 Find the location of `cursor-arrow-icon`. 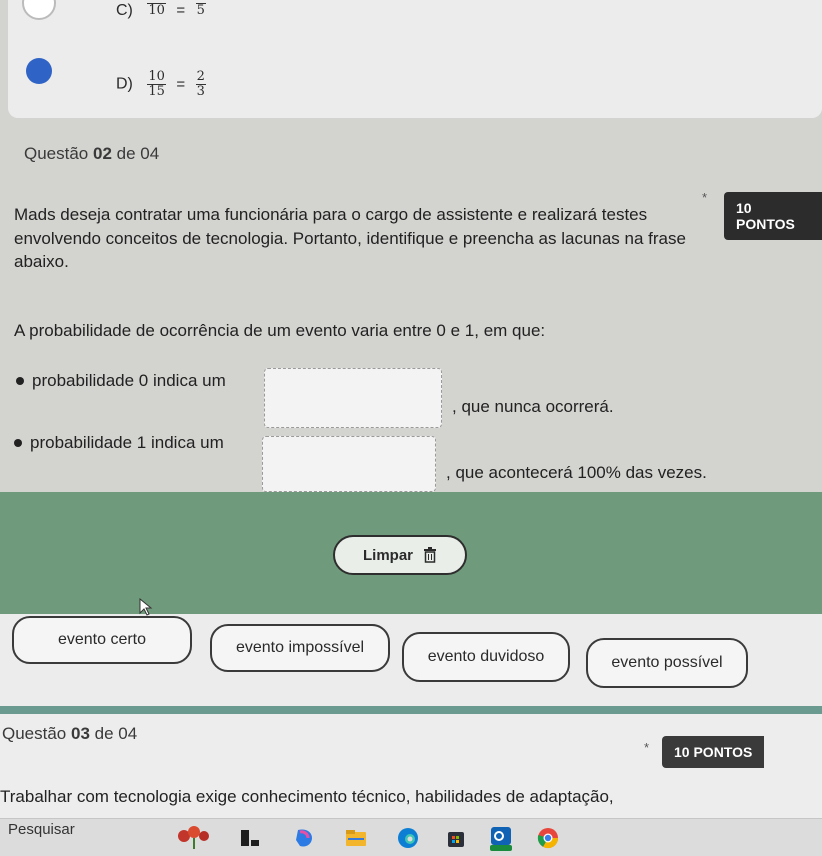

cursor-arrow-icon is located at coordinates (146, 607).